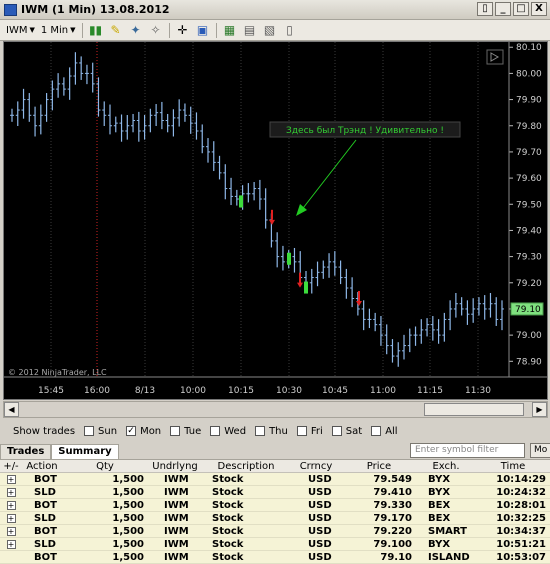 This screenshot has width=550, height=564. I want to click on copyright-text: © 2012 NinjaTrader, LLC, so click(57, 372).